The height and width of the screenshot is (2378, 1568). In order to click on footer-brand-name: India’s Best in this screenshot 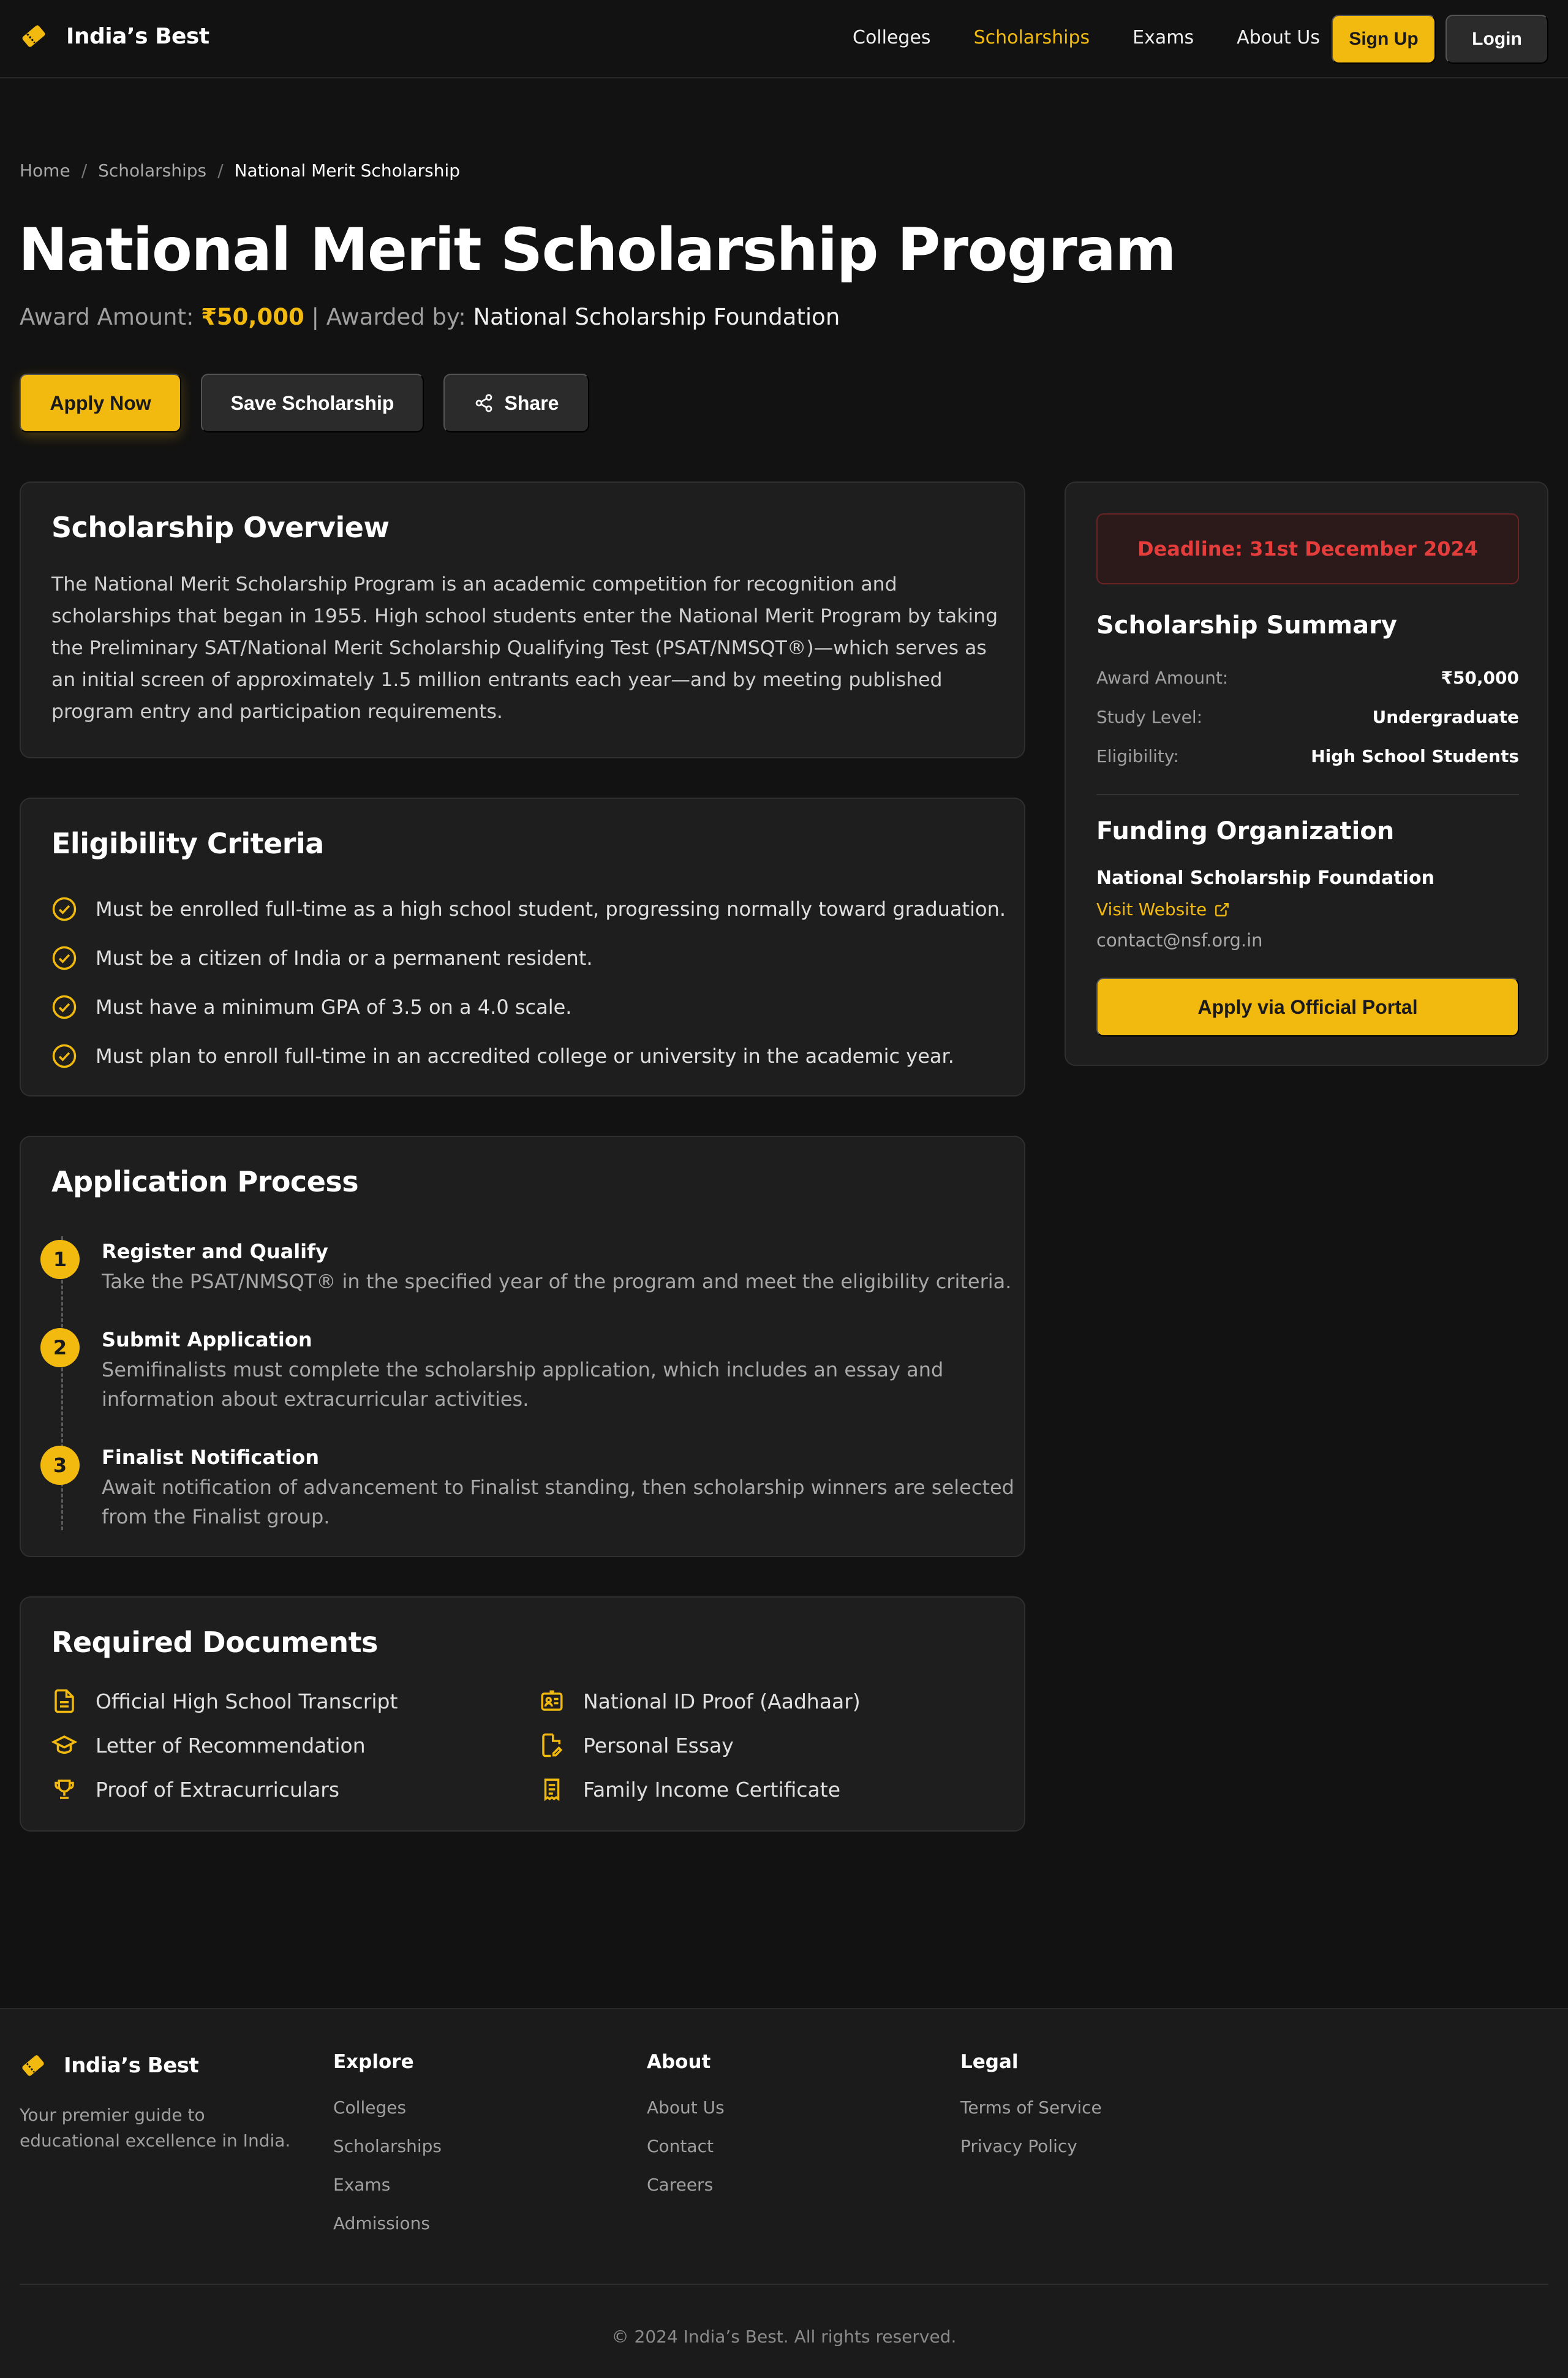, I will do `click(132, 2065)`.